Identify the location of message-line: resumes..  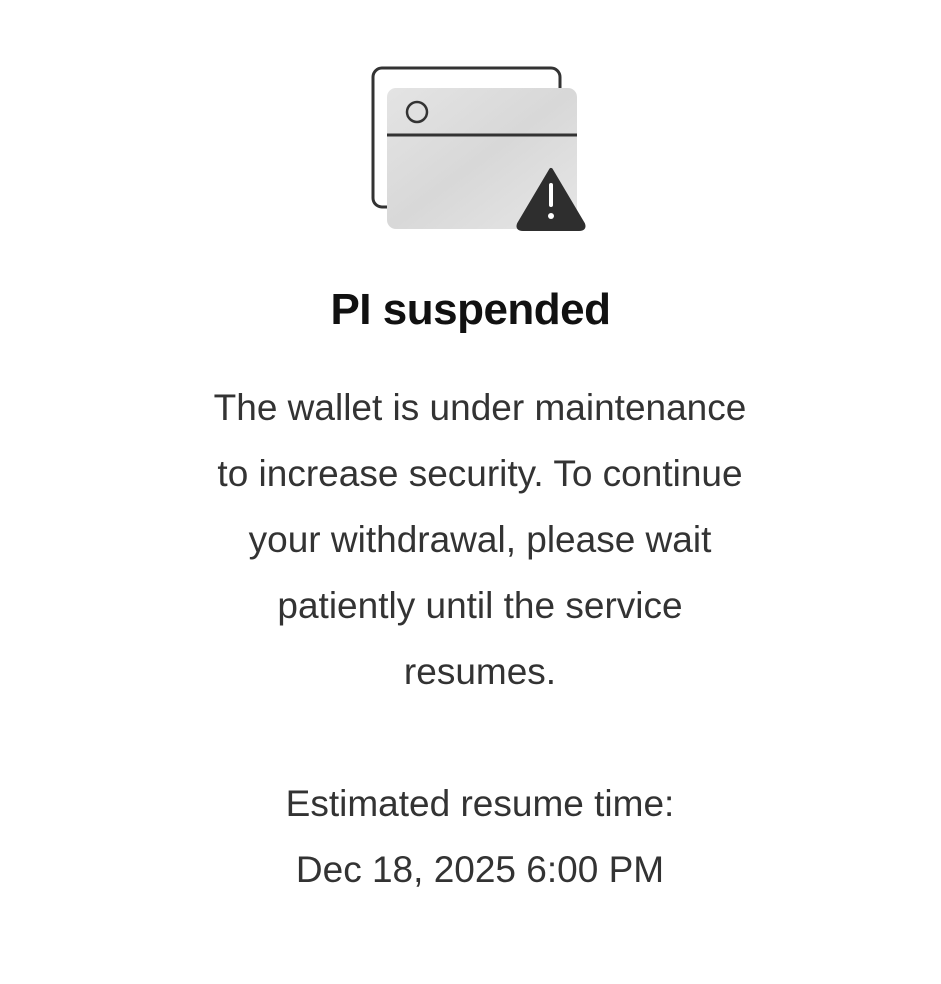
(480, 671).